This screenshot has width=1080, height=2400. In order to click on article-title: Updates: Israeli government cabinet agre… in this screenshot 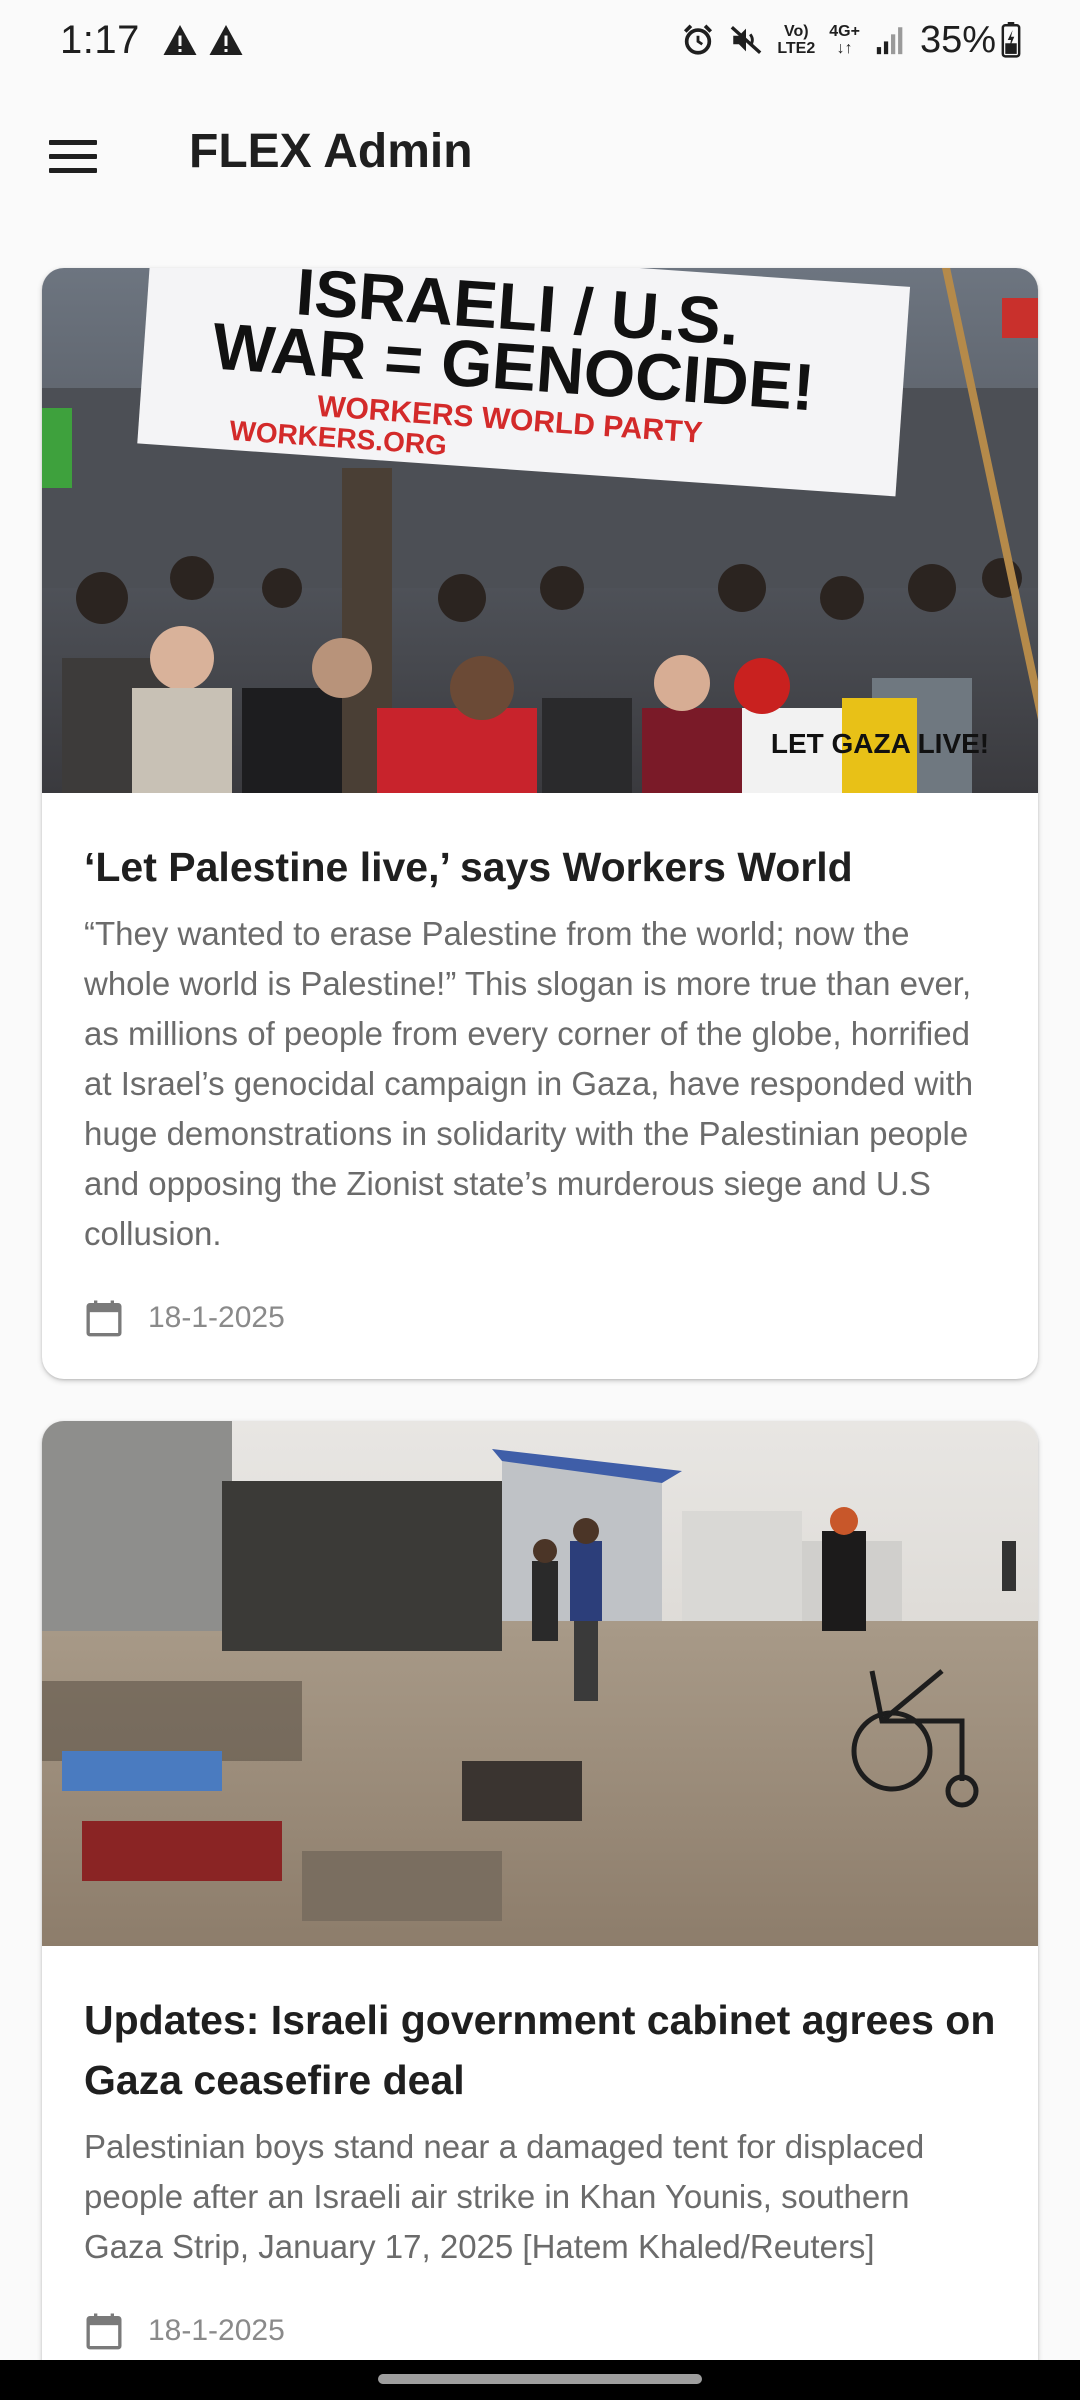, I will do `click(540, 2050)`.